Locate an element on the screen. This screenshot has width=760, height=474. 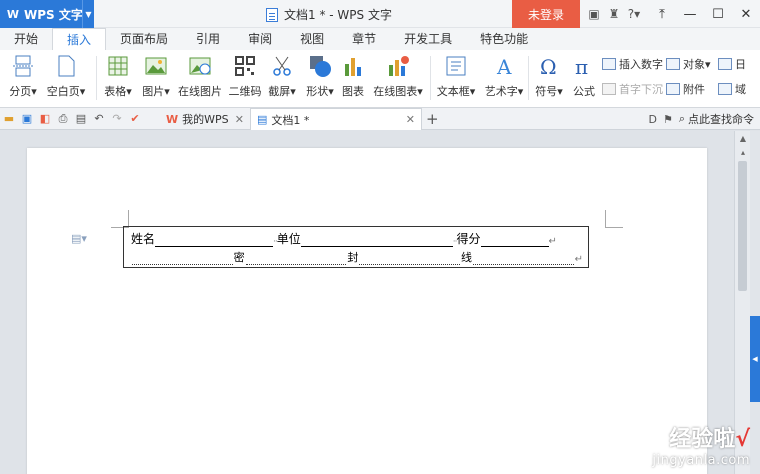
blank-page-button: 空白页▾ is located at coordinates (66, 76).